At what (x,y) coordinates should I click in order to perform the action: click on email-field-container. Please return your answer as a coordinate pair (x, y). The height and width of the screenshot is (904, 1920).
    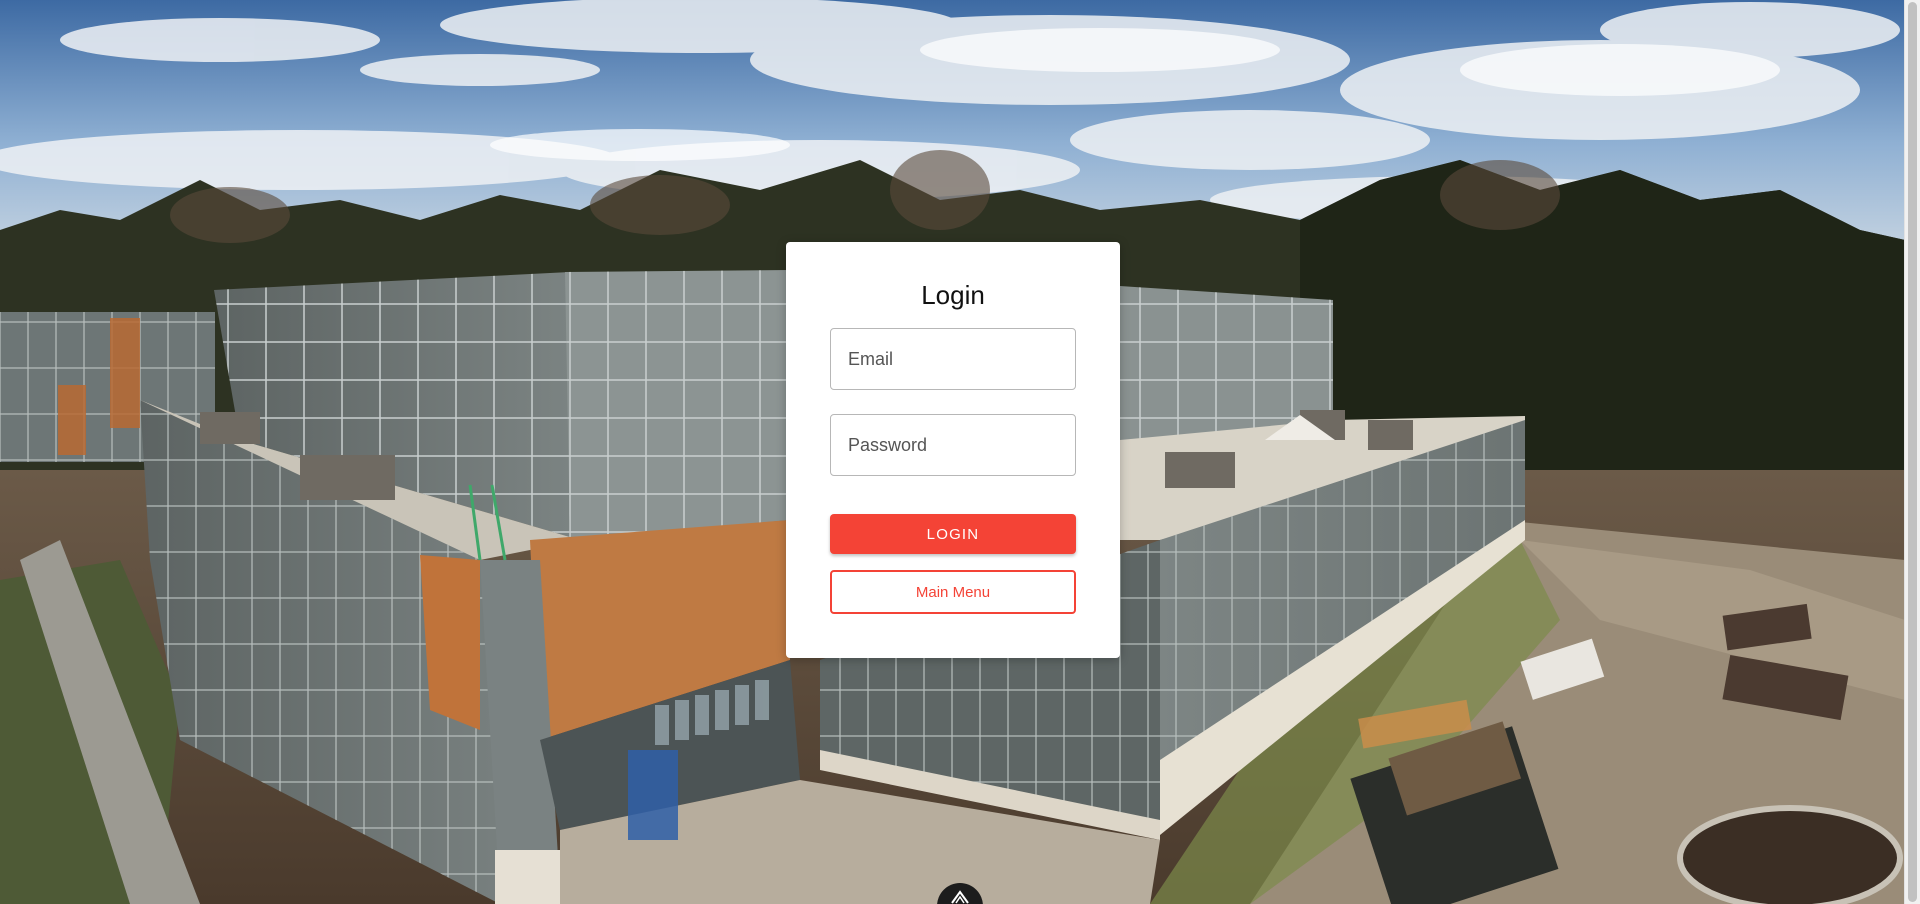
    Looking at the image, I should click on (953, 359).